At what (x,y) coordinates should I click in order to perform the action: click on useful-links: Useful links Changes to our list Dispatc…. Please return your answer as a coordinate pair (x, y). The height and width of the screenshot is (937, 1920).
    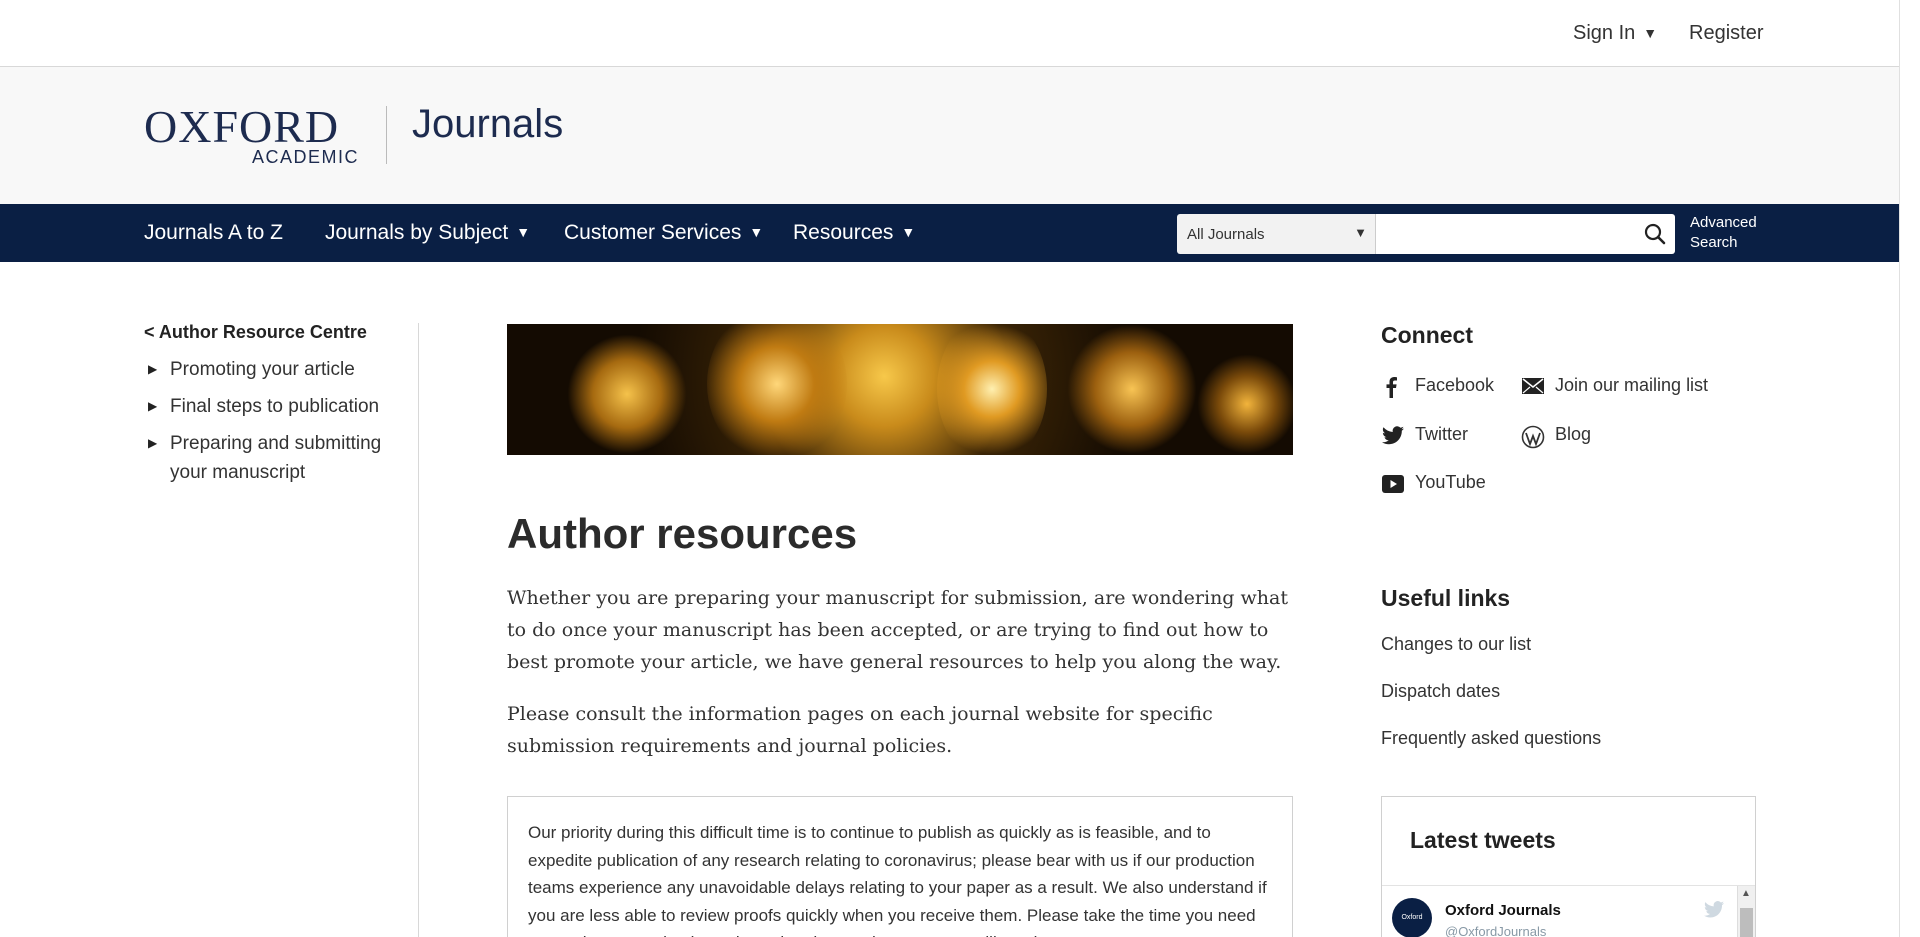
    Looking at the image, I should click on (1568, 667).